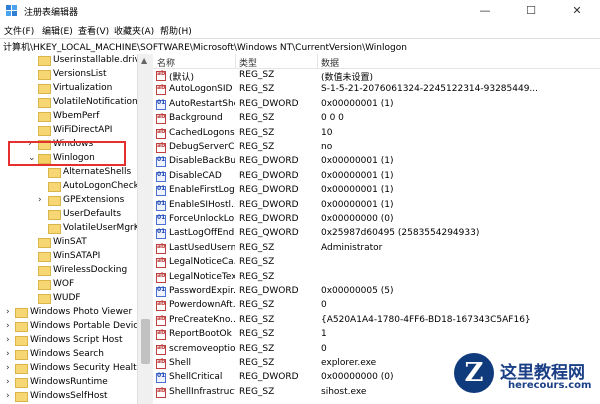 The width and height of the screenshot is (600, 404). I want to click on value-row: EnableFirstLog... REG_DWORD 0x00000001 (1), so click(376, 191).